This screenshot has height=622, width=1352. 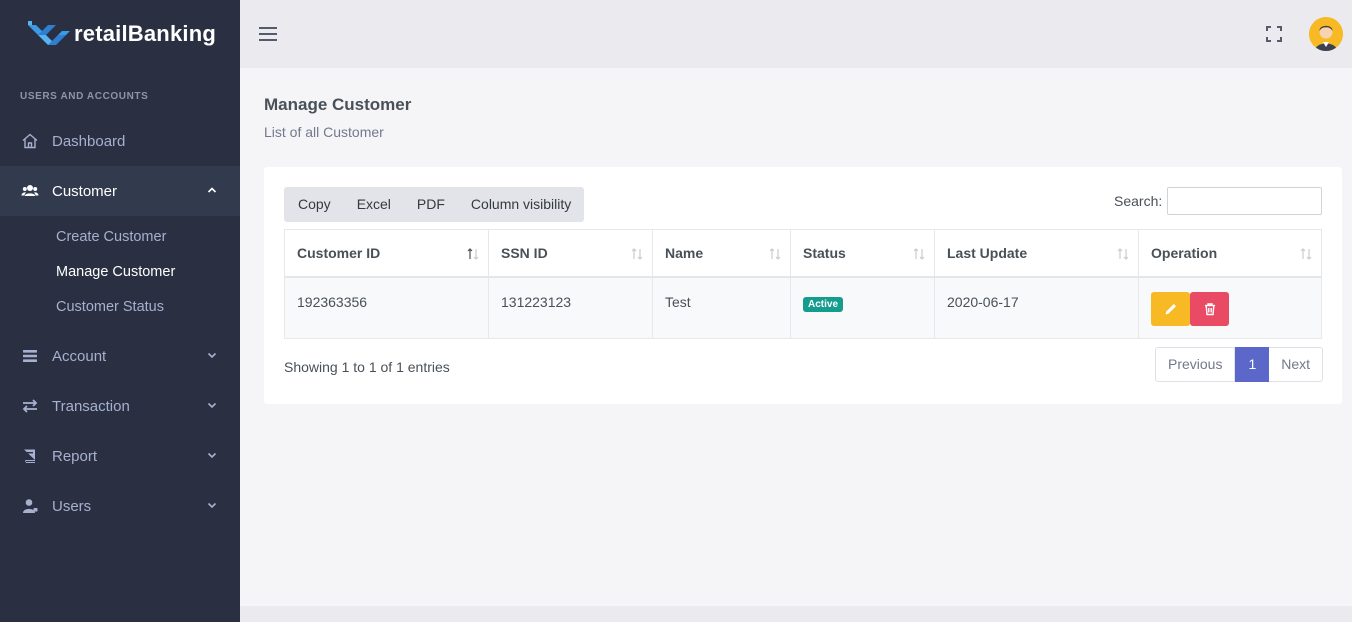 I want to click on brand: retailBanking, so click(x=120, y=34).